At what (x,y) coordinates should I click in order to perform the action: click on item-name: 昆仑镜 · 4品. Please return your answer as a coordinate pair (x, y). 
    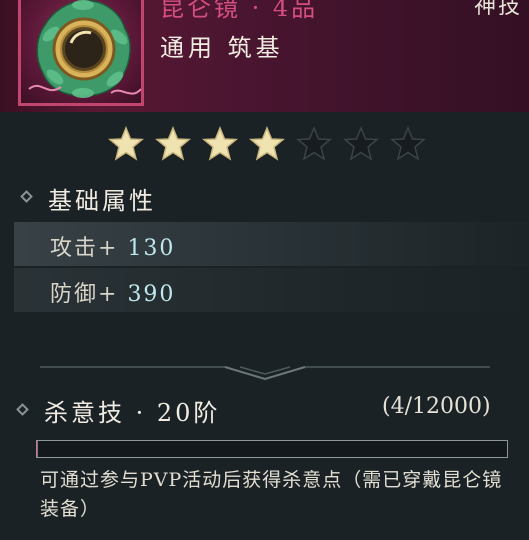
    Looking at the image, I should click on (239, 11).